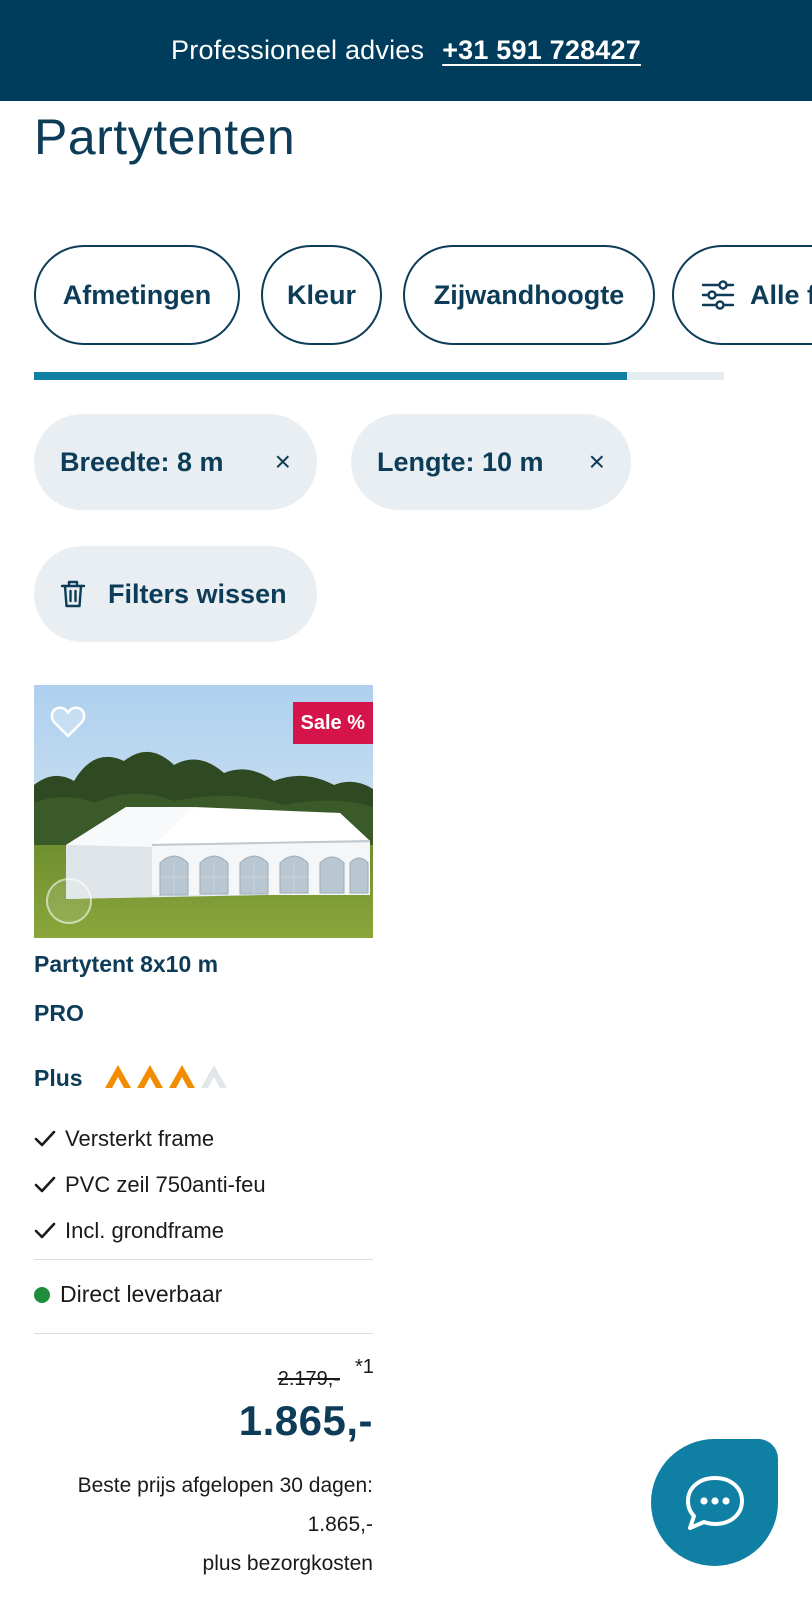 The width and height of the screenshot is (812, 1600). I want to click on remove-length-filter-icon: ×, so click(597, 462).